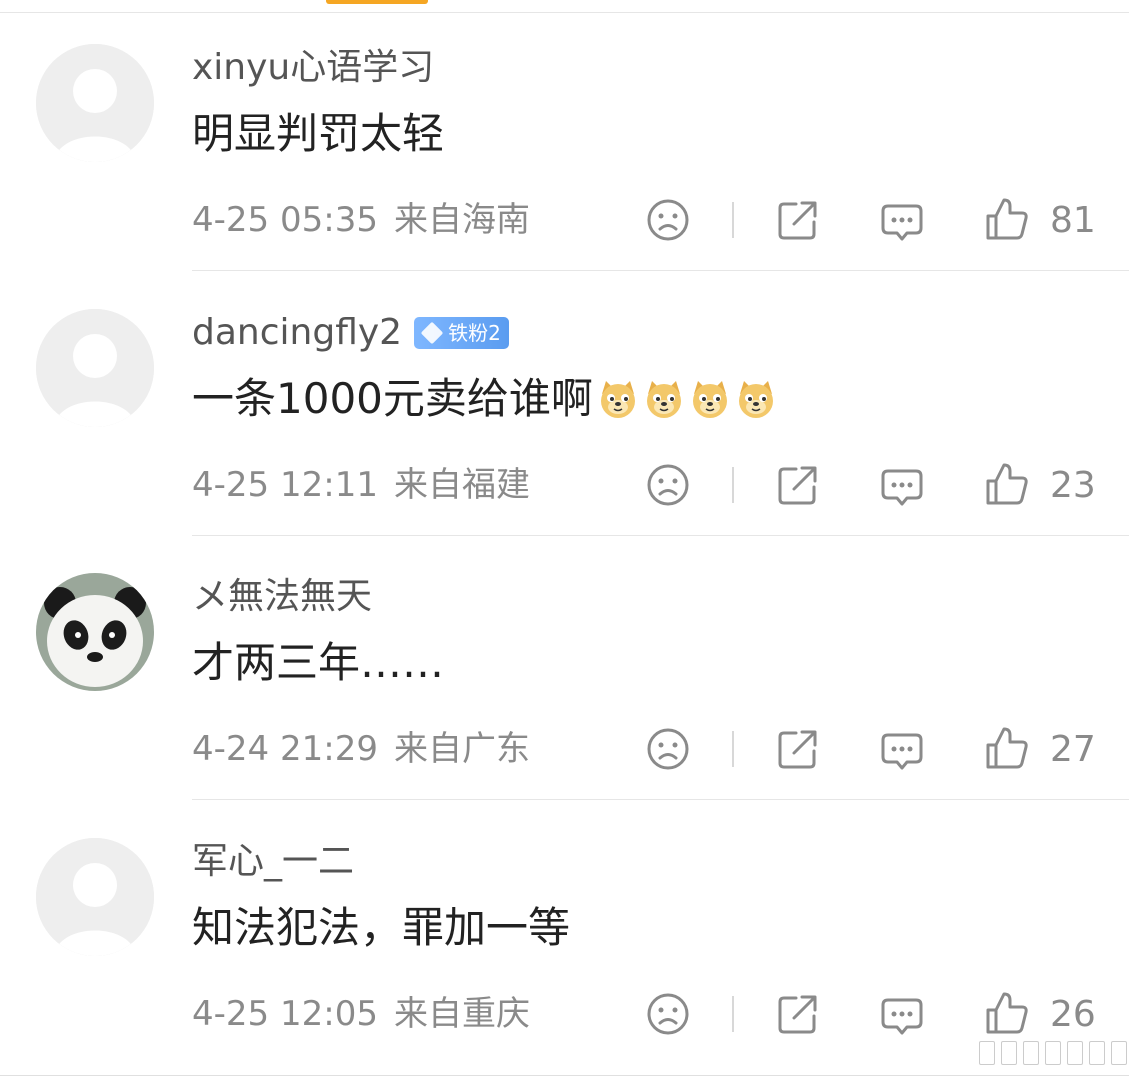 The image size is (1129, 1080). Describe the element at coordinates (1073, 749) in the screenshot. I see `like-count: 27` at that location.